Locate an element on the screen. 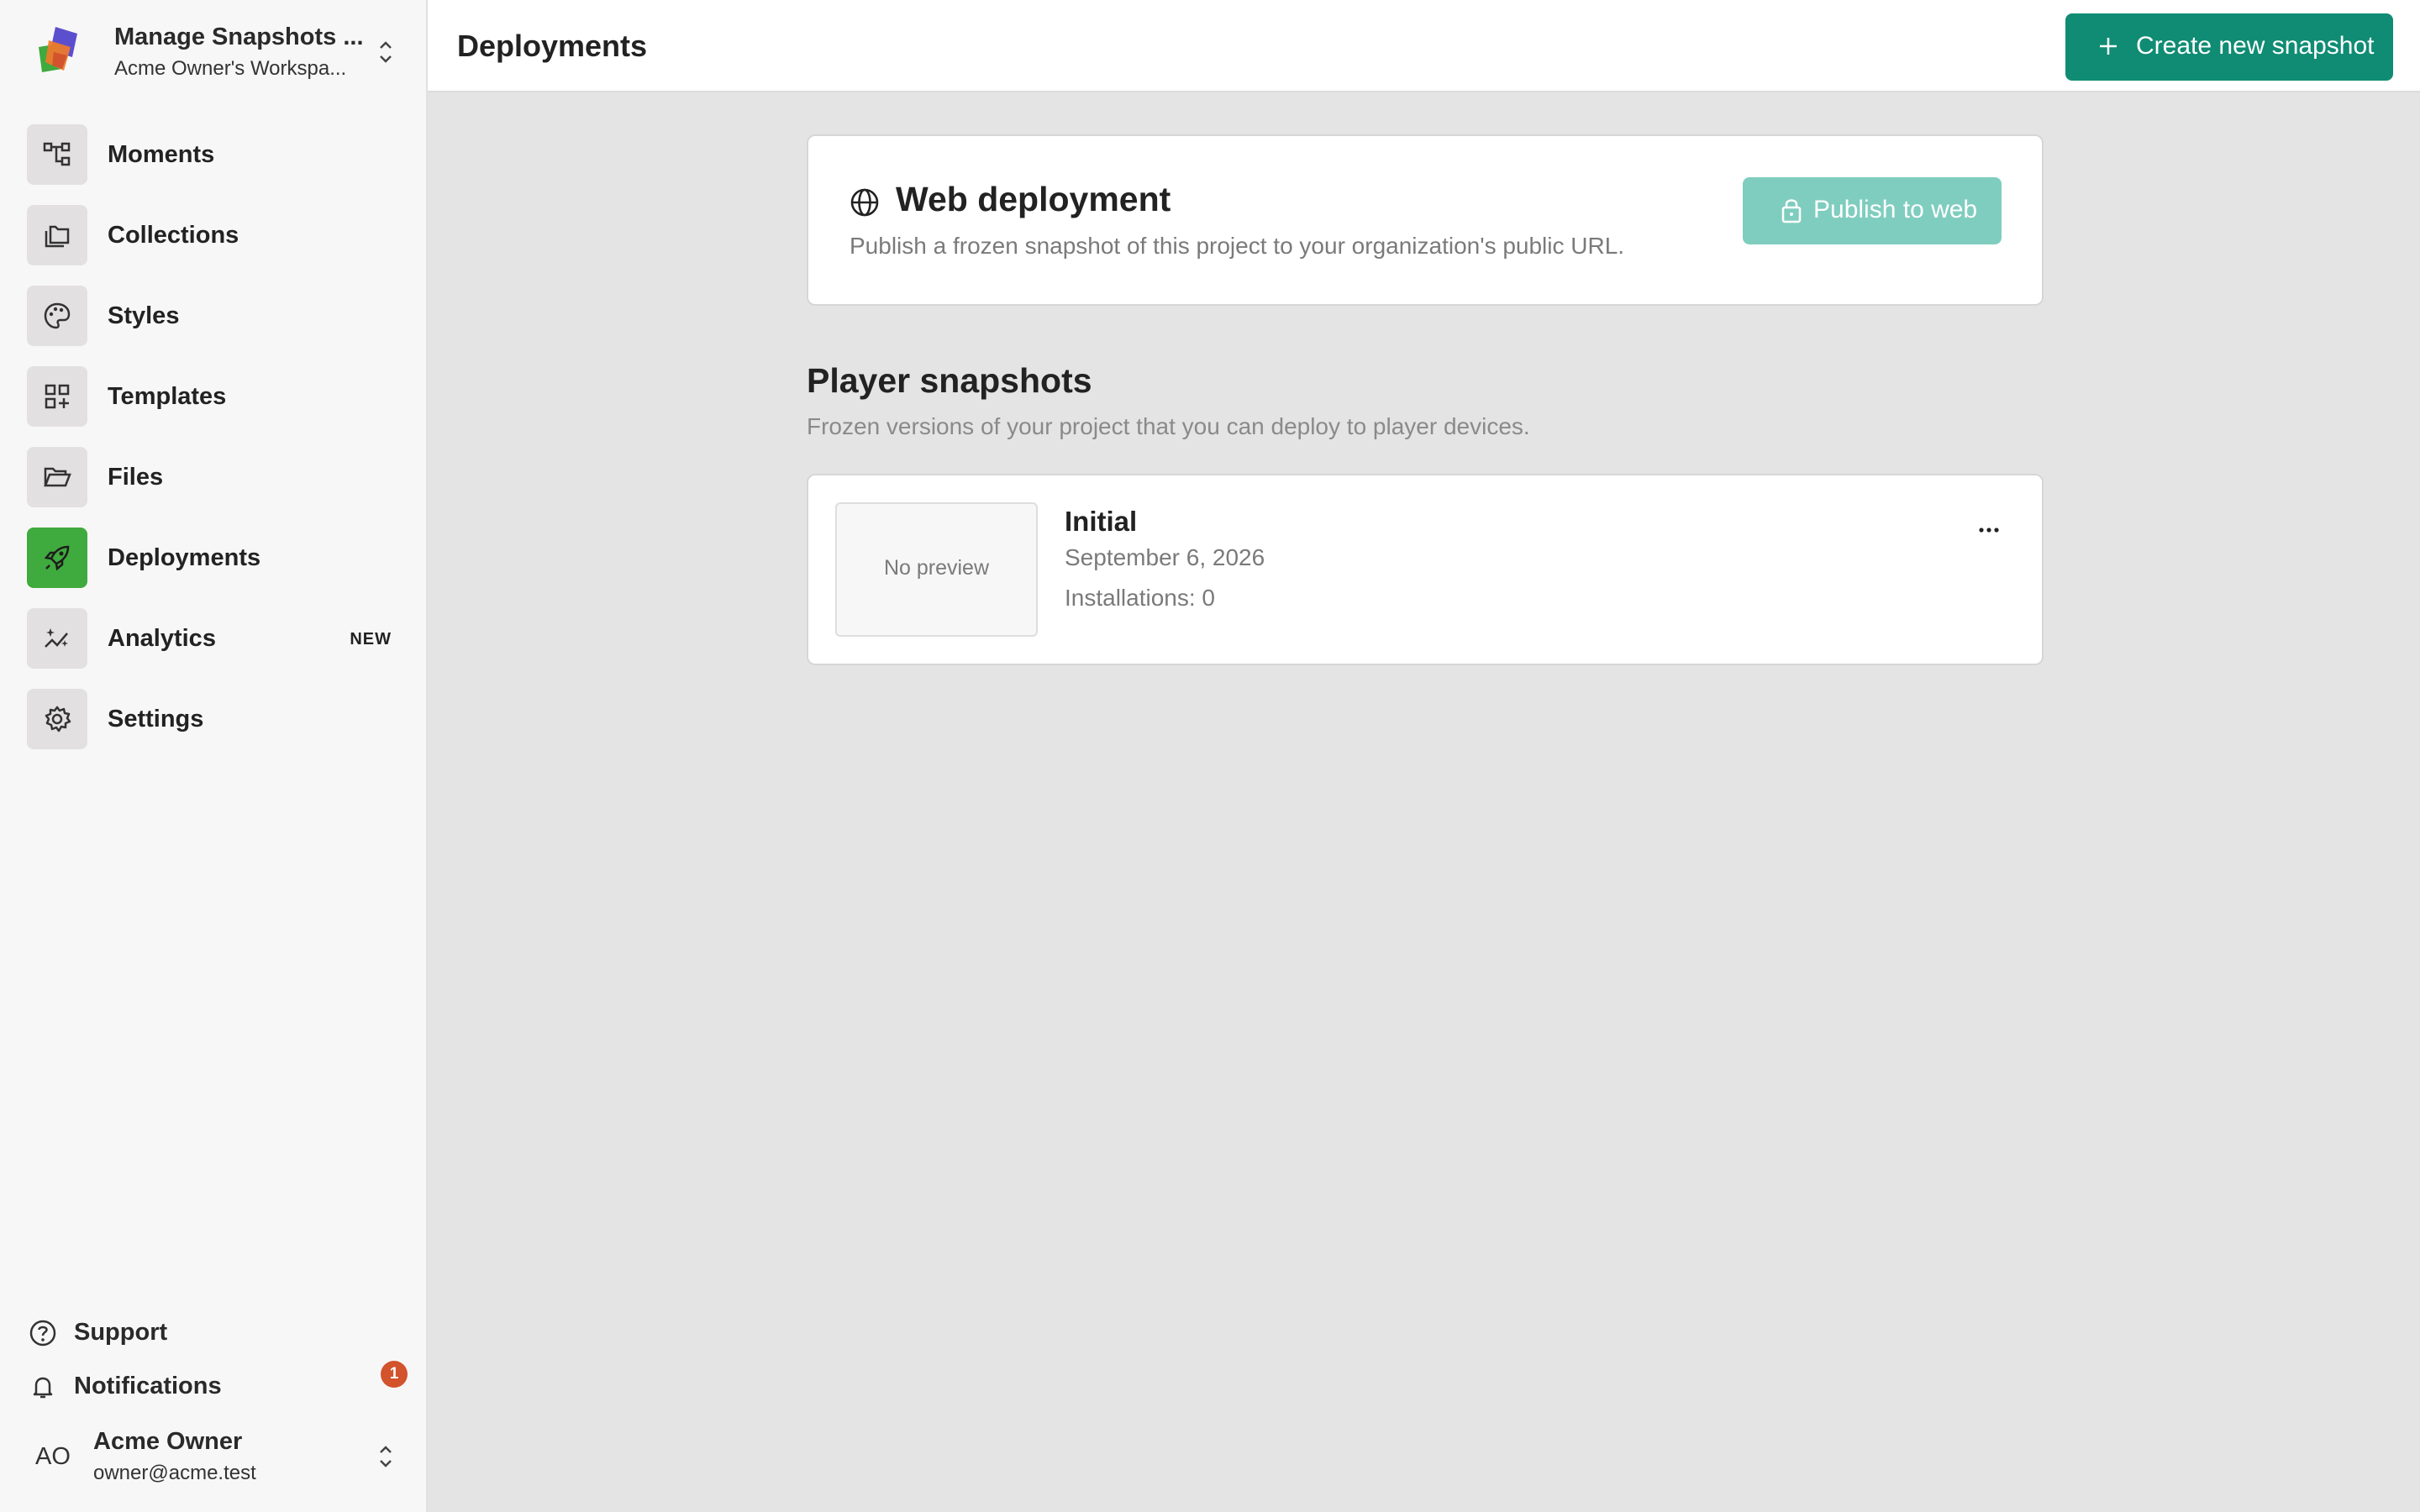  gear-icon is located at coordinates (58, 719).